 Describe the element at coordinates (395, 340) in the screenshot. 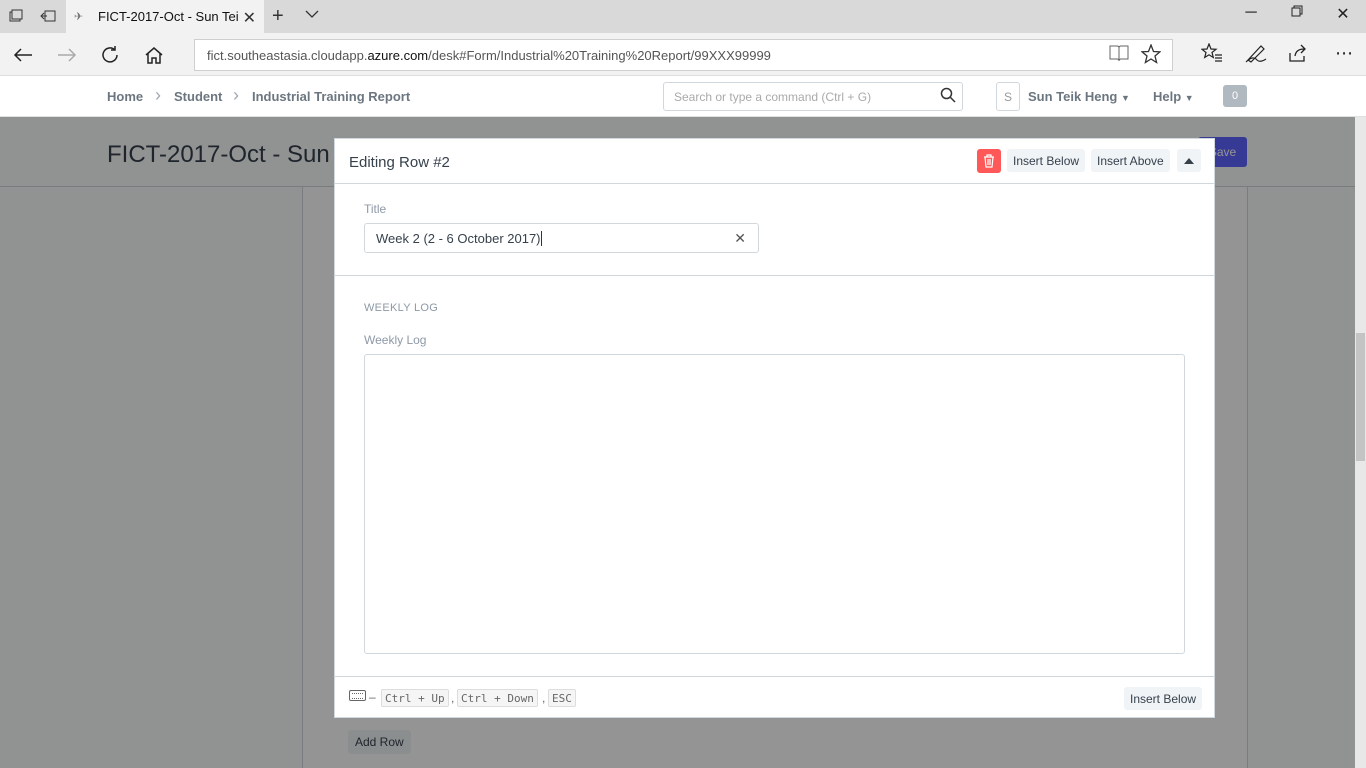

I see `weekly-log-label: Weekly Log` at that location.